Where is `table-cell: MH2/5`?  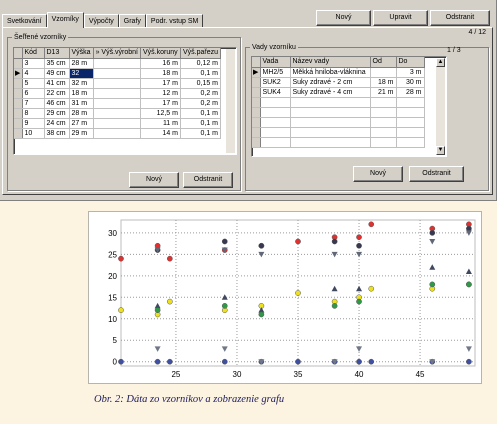
table-cell: MH2/5 is located at coordinates (275, 72).